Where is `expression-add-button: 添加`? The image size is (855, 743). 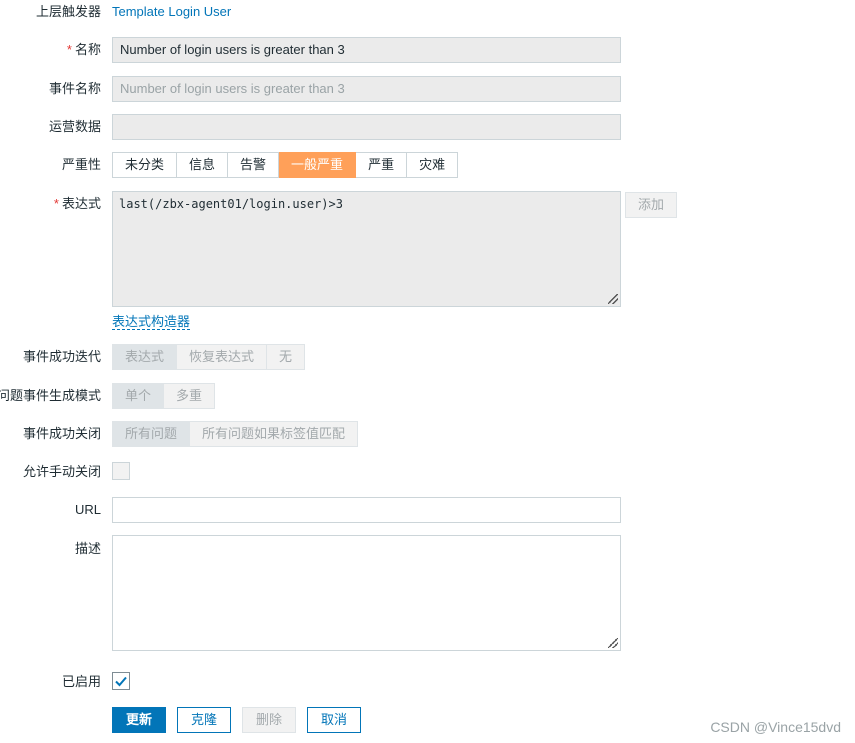 expression-add-button: 添加 is located at coordinates (651, 205).